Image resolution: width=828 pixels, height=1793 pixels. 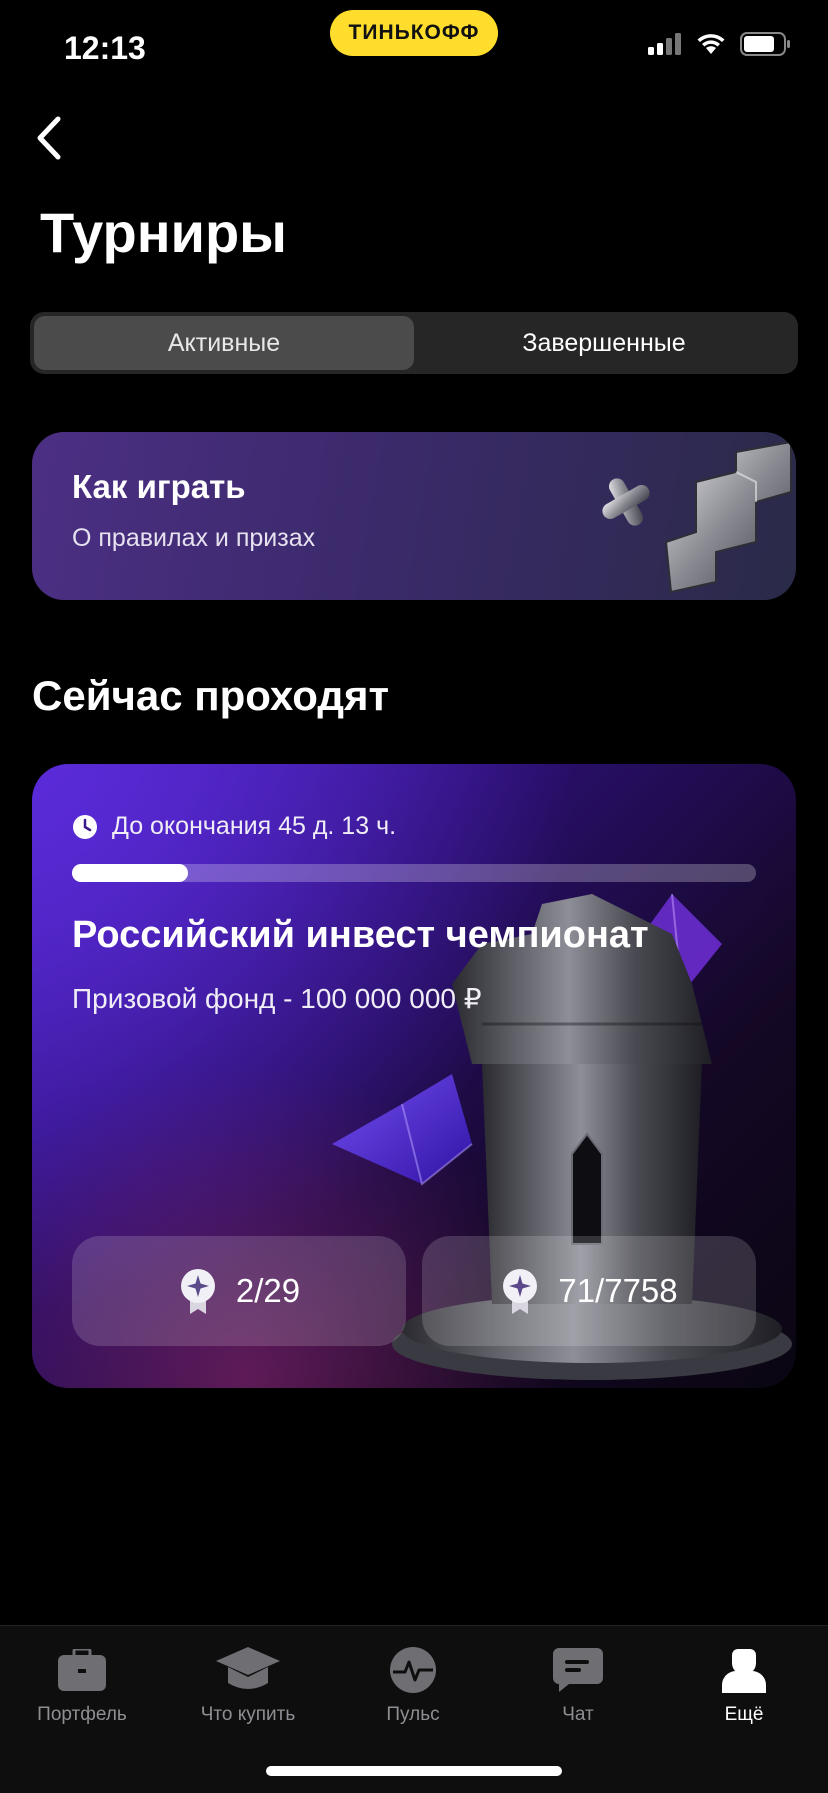 I want to click on prize-fund: Призовой фонд - 100 000 000 ₽, so click(x=277, y=998).